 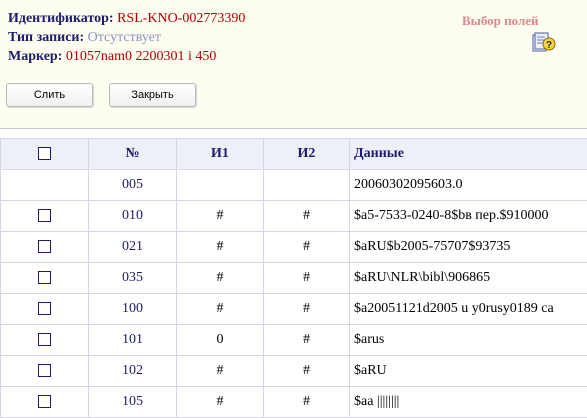 What do you see at coordinates (468, 185) in the screenshot?
I see `field-data: 20060302095603.0` at bounding box center [468, 185].